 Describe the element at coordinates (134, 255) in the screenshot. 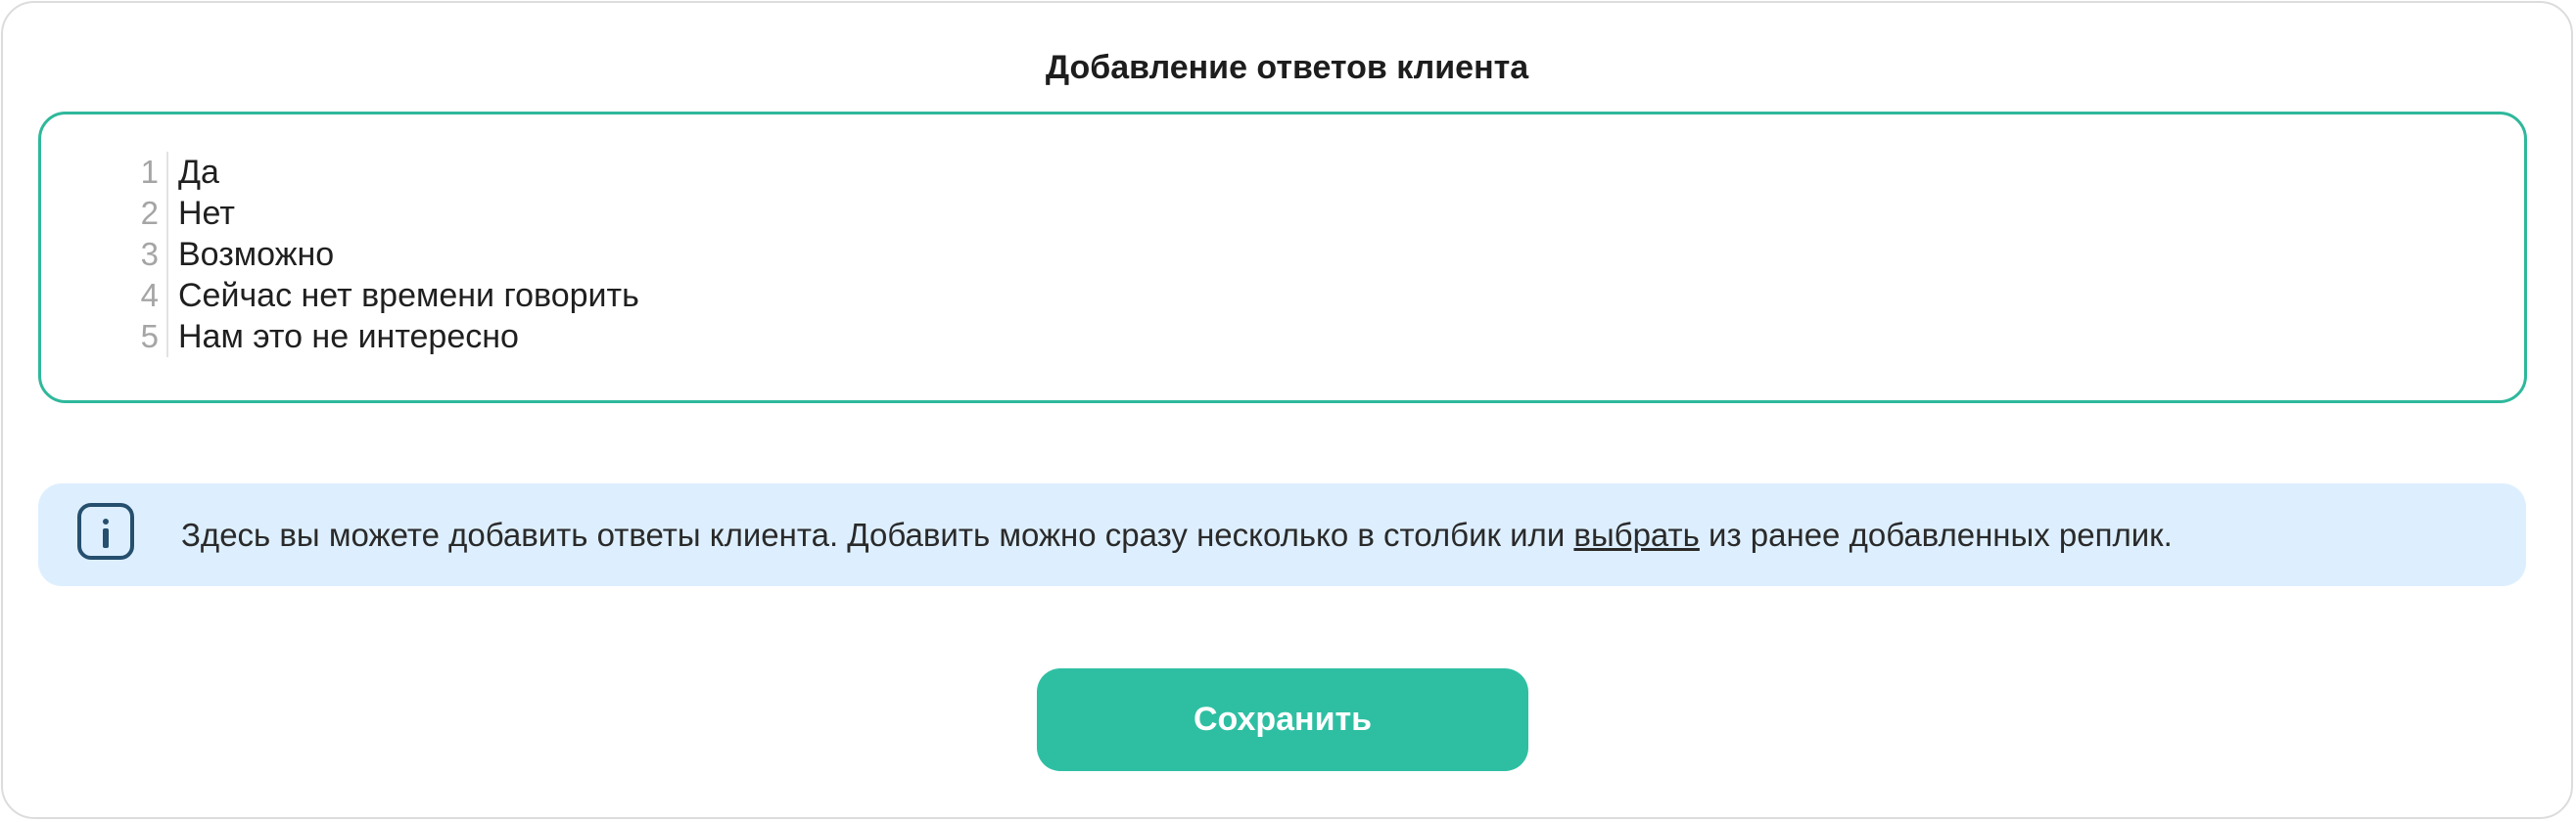

I see `line-number: 3` at that location.